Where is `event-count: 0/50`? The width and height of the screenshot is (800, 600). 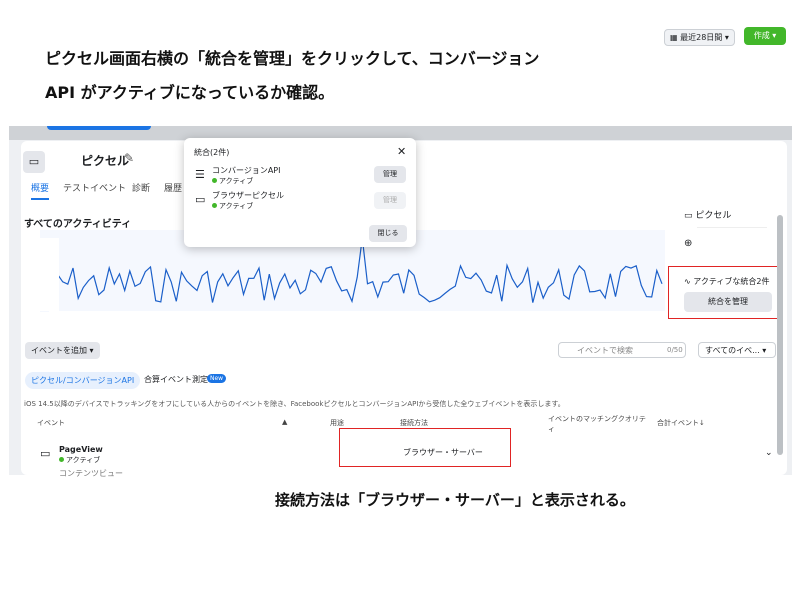 event-count: 0/50 is located at coordinates (675, 350).